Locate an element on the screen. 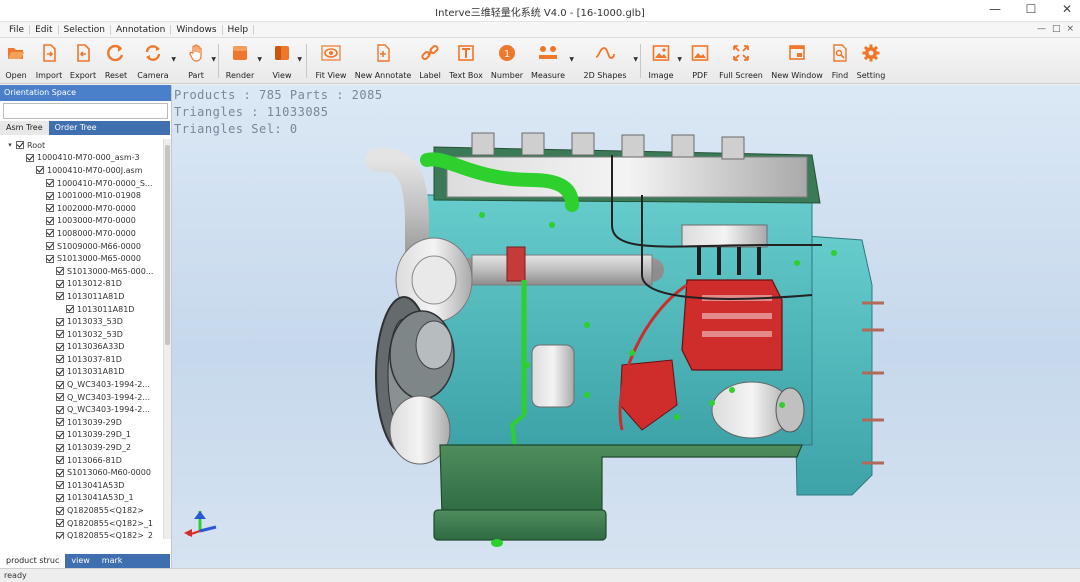 The image size is (1080, 582). camera-dropdown-arrow: ▼ is located at coordinates (173, 59).